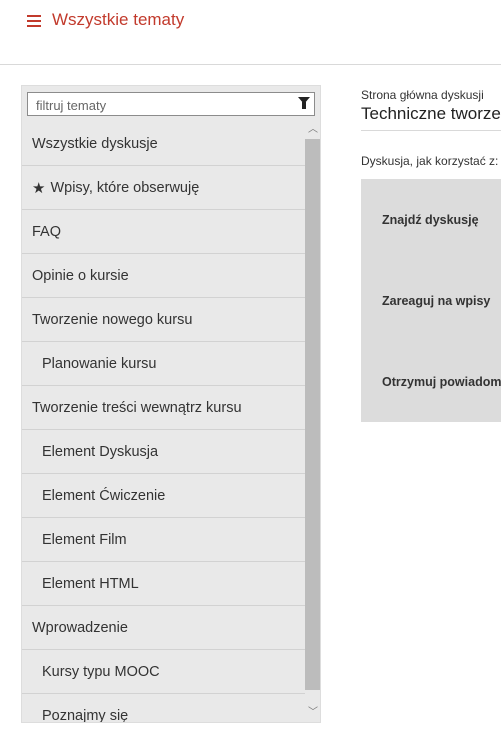 The height and width of the screenshot is (734, 501). Describe the element at coordinates (80, 627) in the screenshot. I see `topic-label: Wprowadzenie` at that location.